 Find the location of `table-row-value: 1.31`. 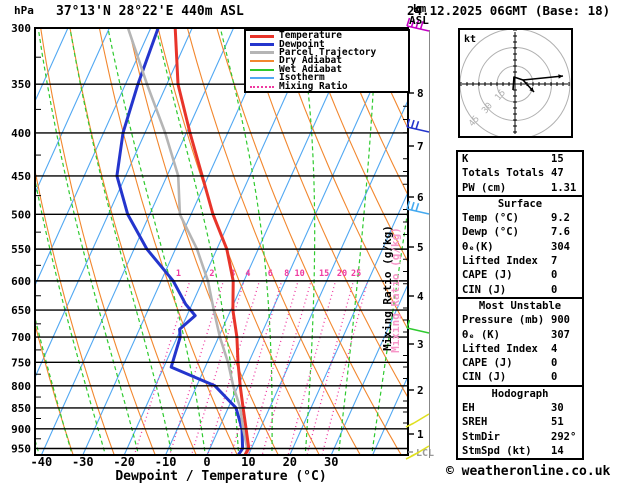

table-row-value: 1.31 is located at coordinates (564, 187).